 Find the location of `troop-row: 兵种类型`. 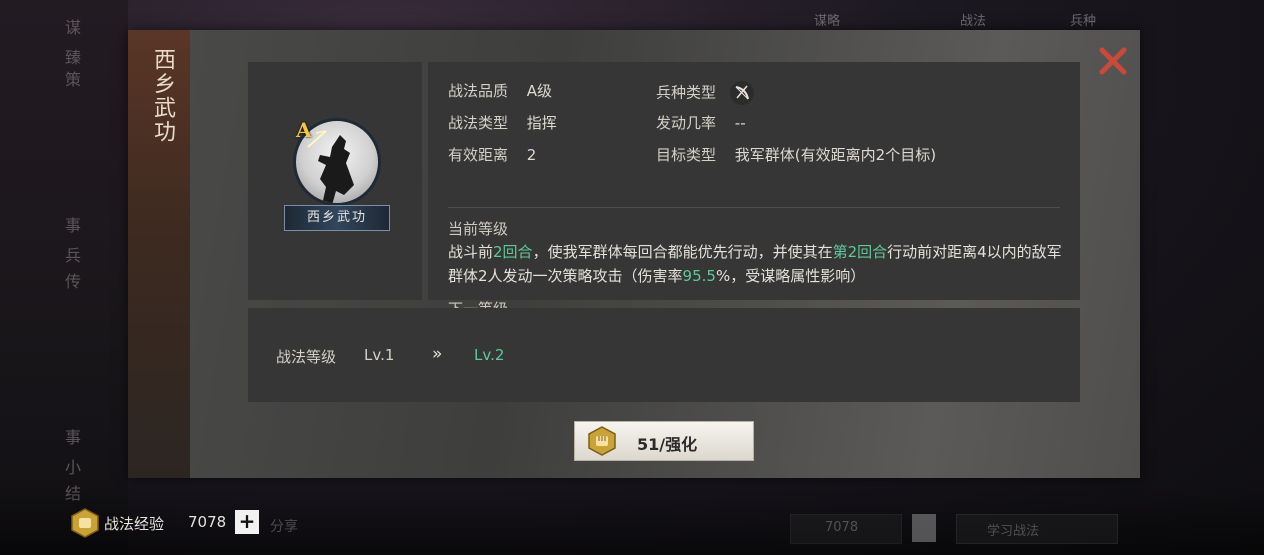

troop-row: 兵种类型 is located at coordinates (705, 93).